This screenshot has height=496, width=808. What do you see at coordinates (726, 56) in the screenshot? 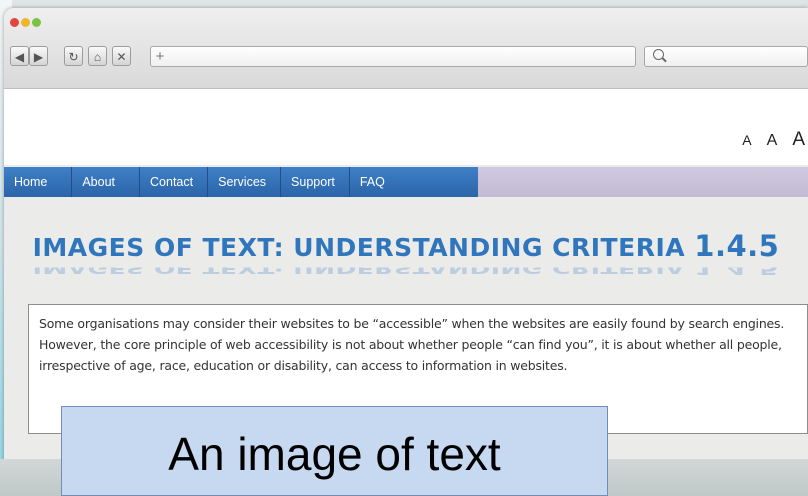
I see `search-field` at bounding box center [726, 56].